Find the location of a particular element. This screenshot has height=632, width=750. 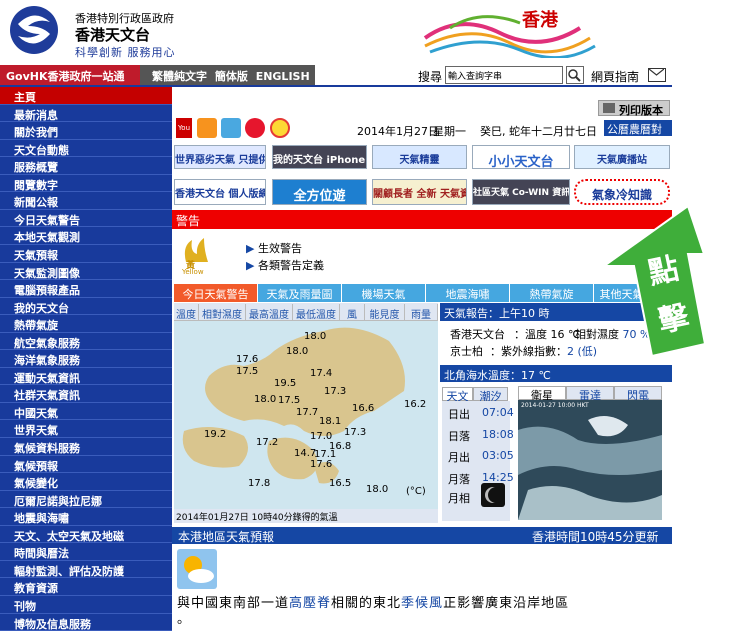

date-text: 2014年1月27日 is located at coordinates (398, 131).